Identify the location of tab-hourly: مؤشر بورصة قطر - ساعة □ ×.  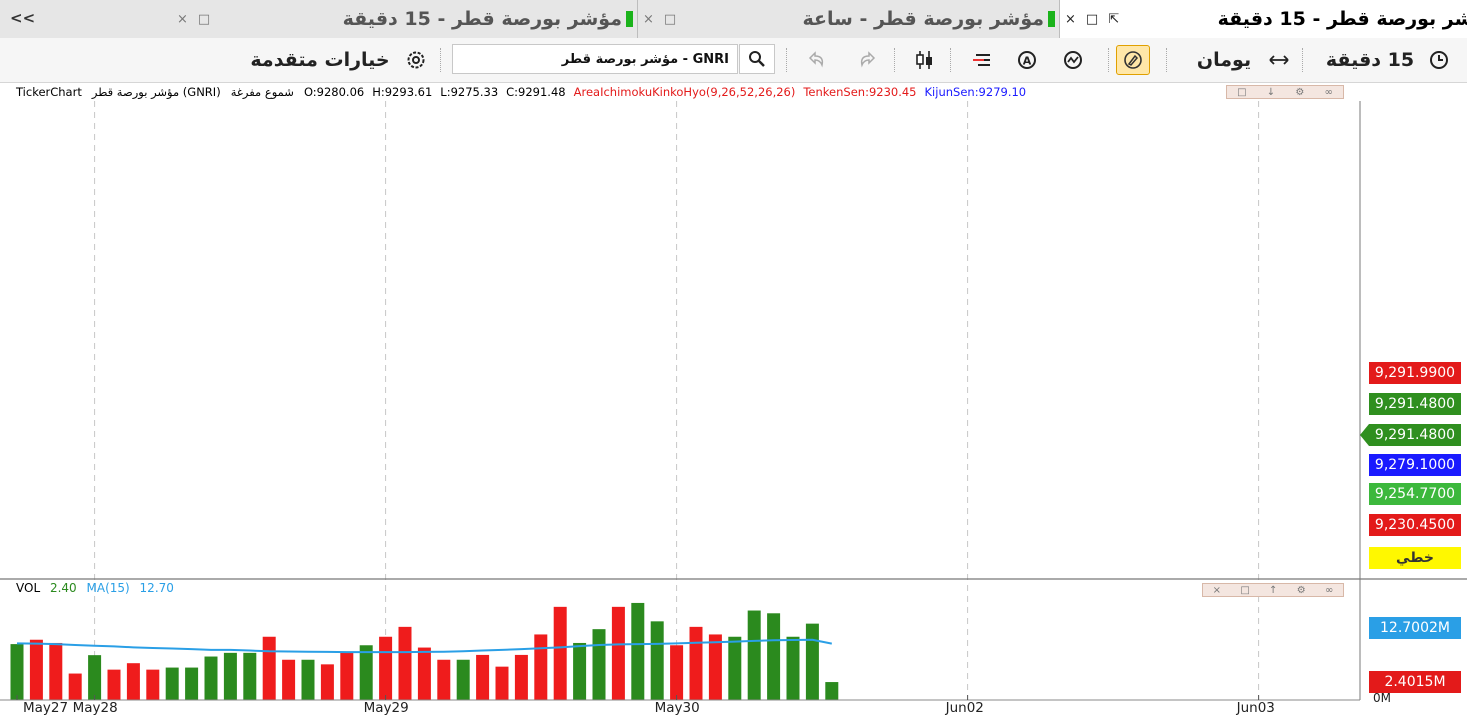
(849, 19).